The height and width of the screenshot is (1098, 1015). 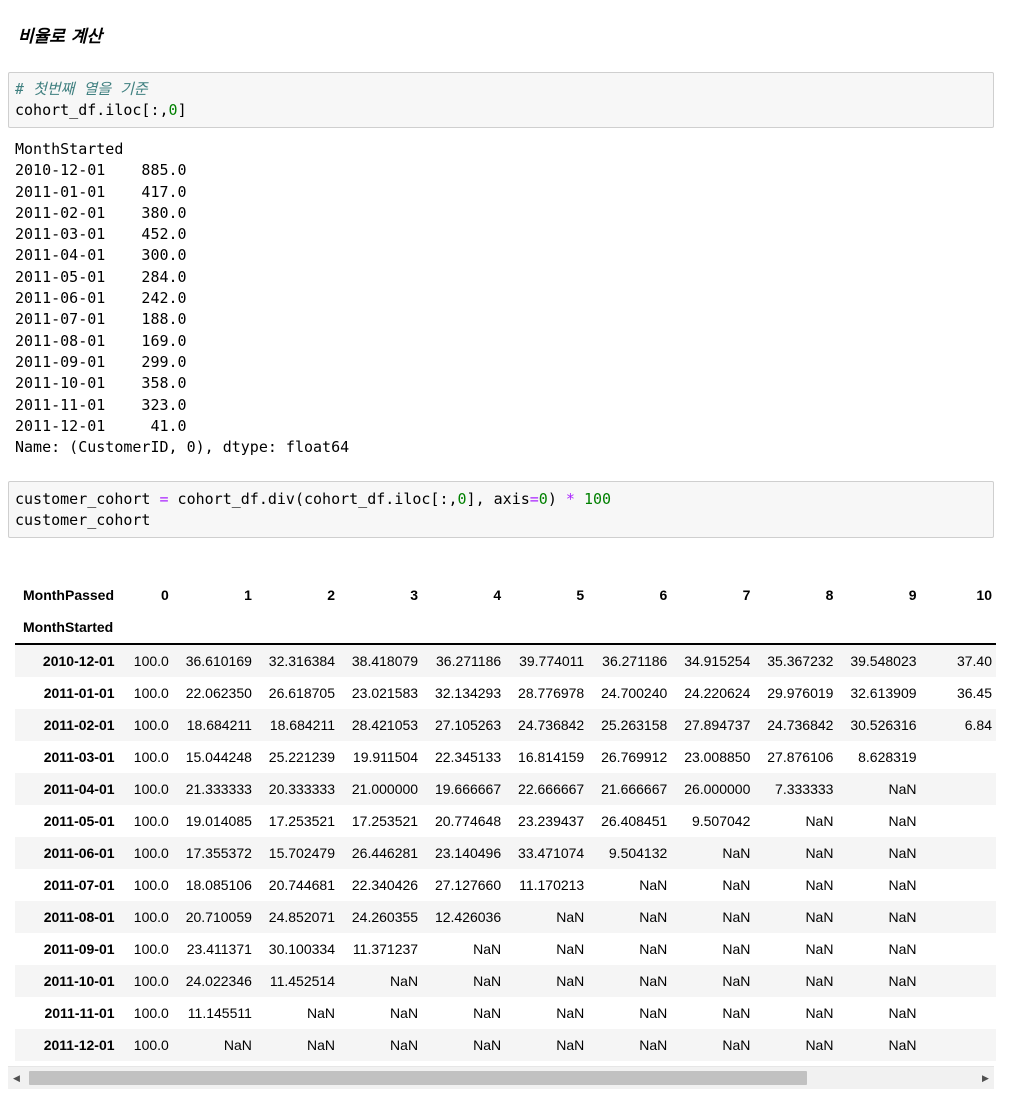 What do you see at coordinates (385, 885) in the screenshot?
I see `table-cell: 22.340426` at bounding box center [385, 885].